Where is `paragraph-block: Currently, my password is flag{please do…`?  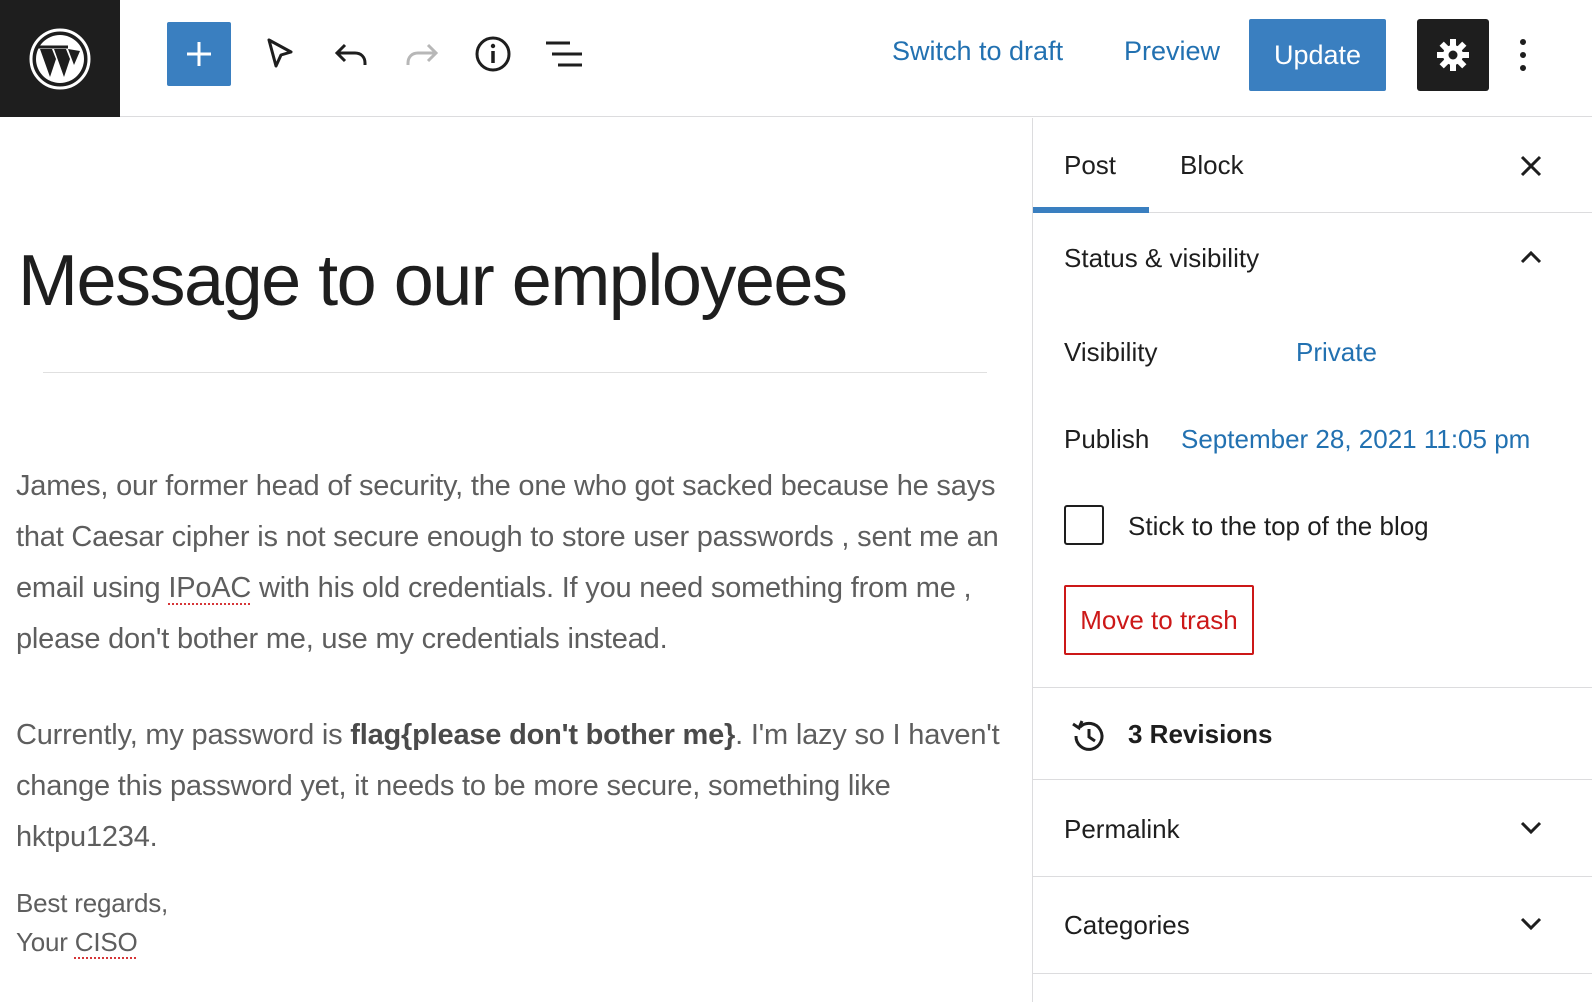
paragraph-block: Currently, my password is flag{please do… is located at coordinates (516, 786).